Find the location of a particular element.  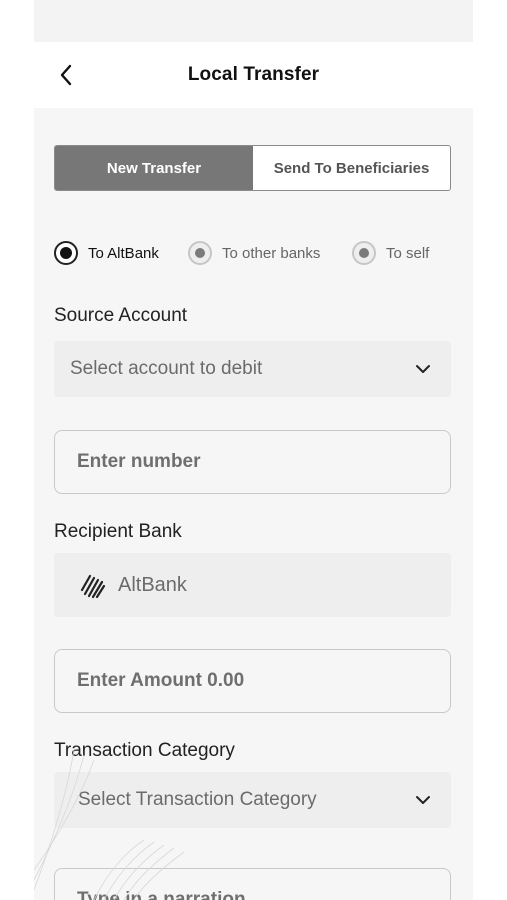

transaction-category-select: Select Transaction Category is located at coordinates (252, 800).